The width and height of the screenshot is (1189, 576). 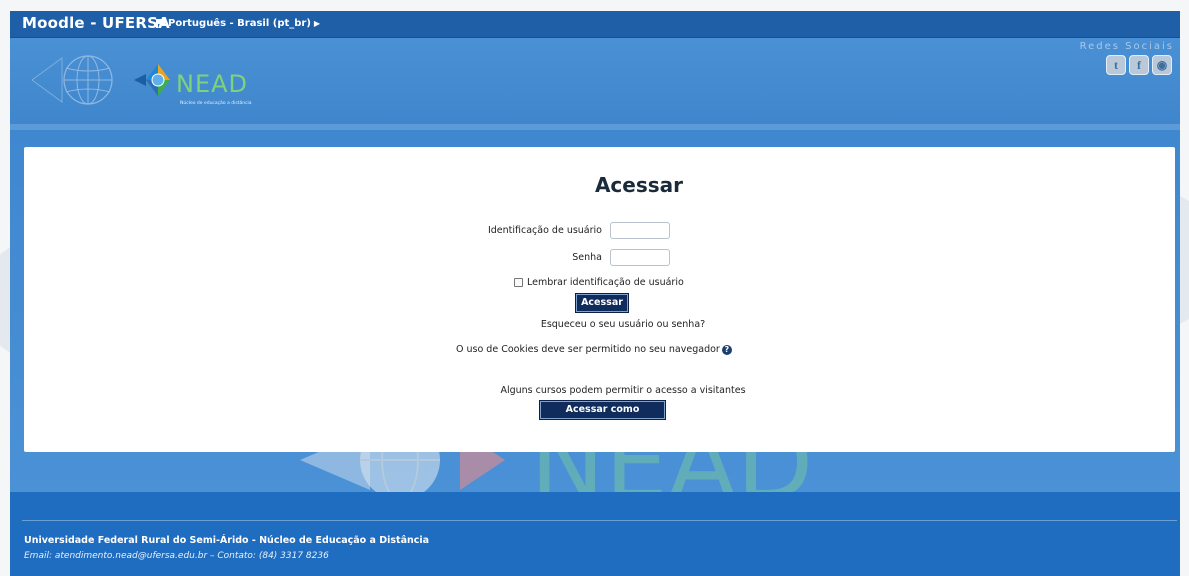 I want to click on username-row: Identificação de usuário, so click(x=566, y=230).